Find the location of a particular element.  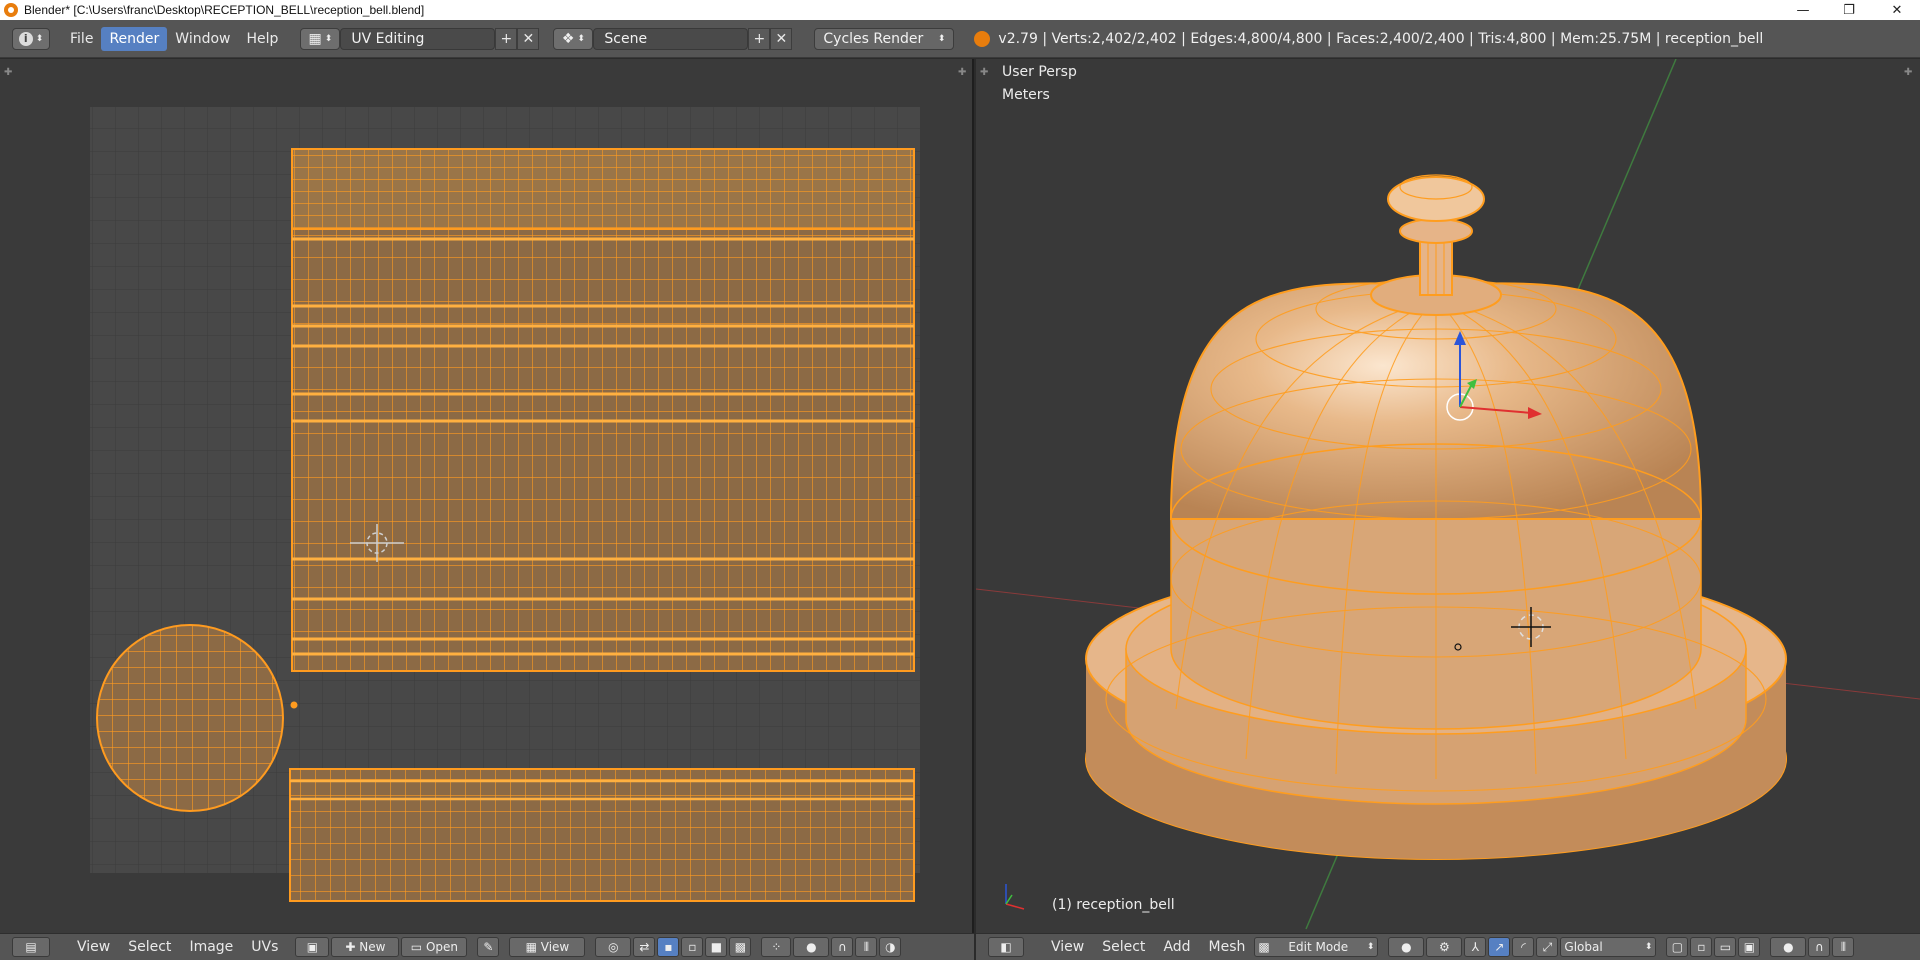

new-image-button: ✚ New is located at coordinates (365, 947).